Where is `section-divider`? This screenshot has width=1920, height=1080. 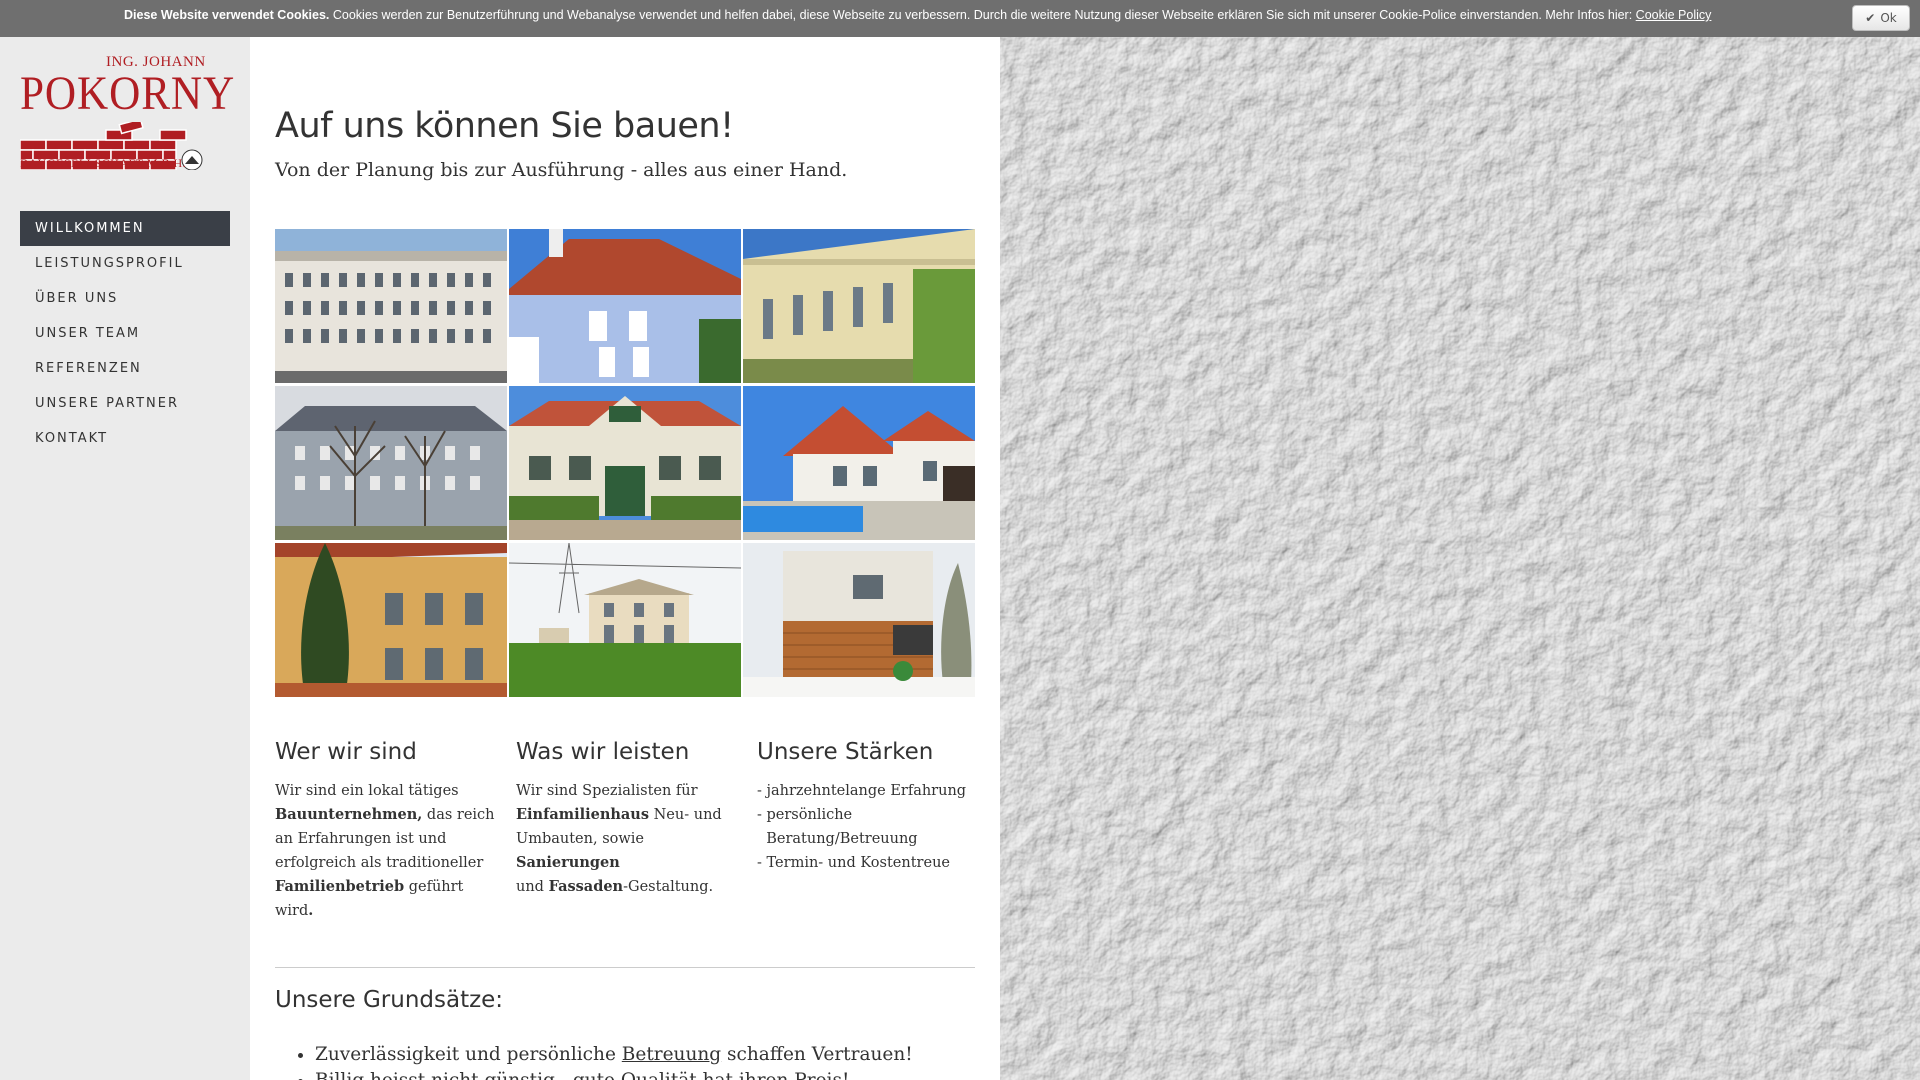
section-divider is located at coordinates (625, 967).